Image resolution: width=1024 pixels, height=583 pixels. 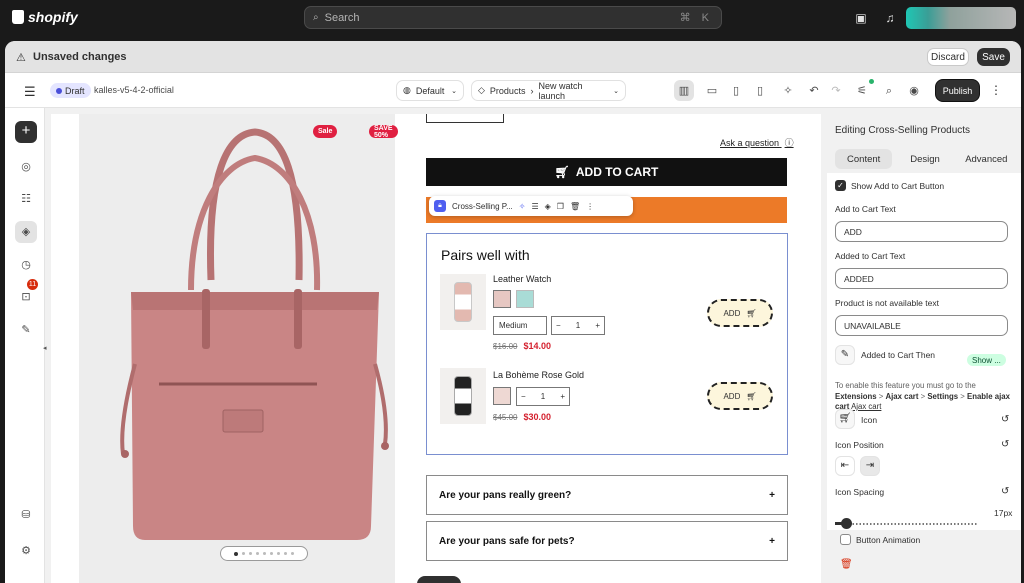 I want to click on cart-icon: 🛒︎, so click(x=845, y=419).